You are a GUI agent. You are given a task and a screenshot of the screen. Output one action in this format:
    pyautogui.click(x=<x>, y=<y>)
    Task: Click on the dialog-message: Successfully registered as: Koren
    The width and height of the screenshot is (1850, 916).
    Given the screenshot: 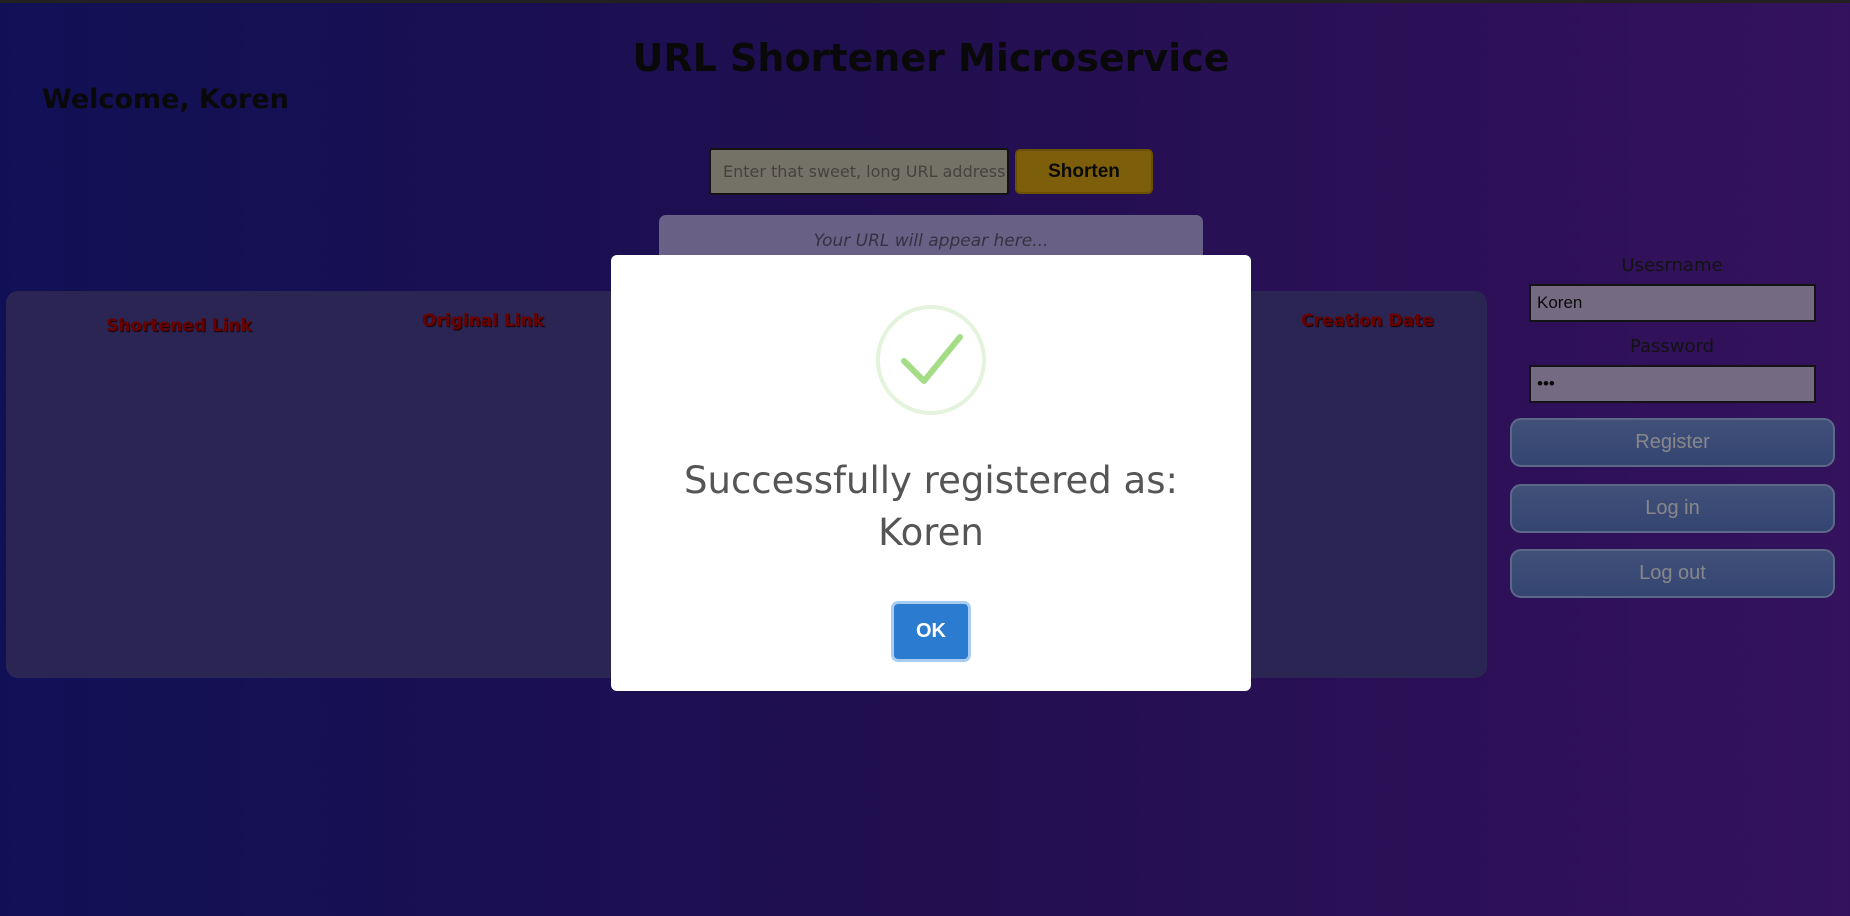 What is the action you would take?
    pyautogui.click(x=931, y=507)
    